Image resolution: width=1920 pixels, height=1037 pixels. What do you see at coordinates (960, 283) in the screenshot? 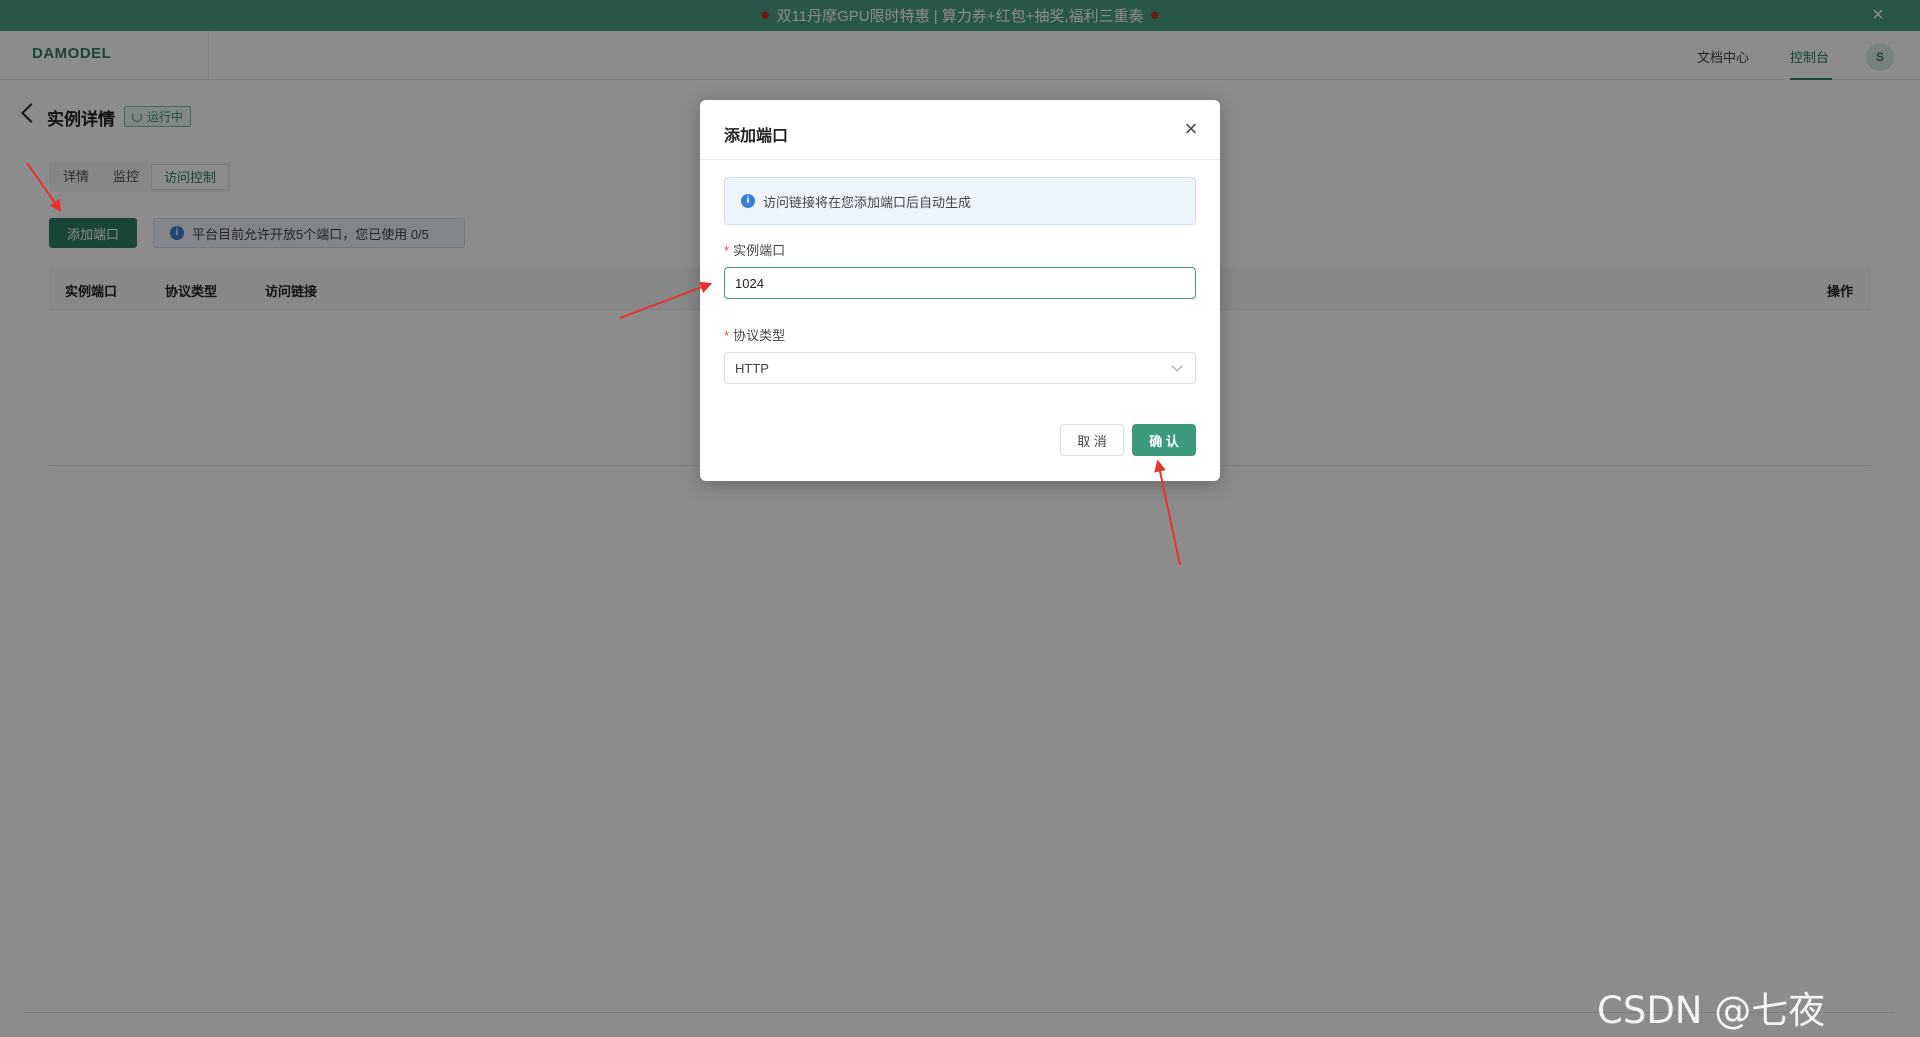
I see `instance-port-input` at bounding box center [960, 283].